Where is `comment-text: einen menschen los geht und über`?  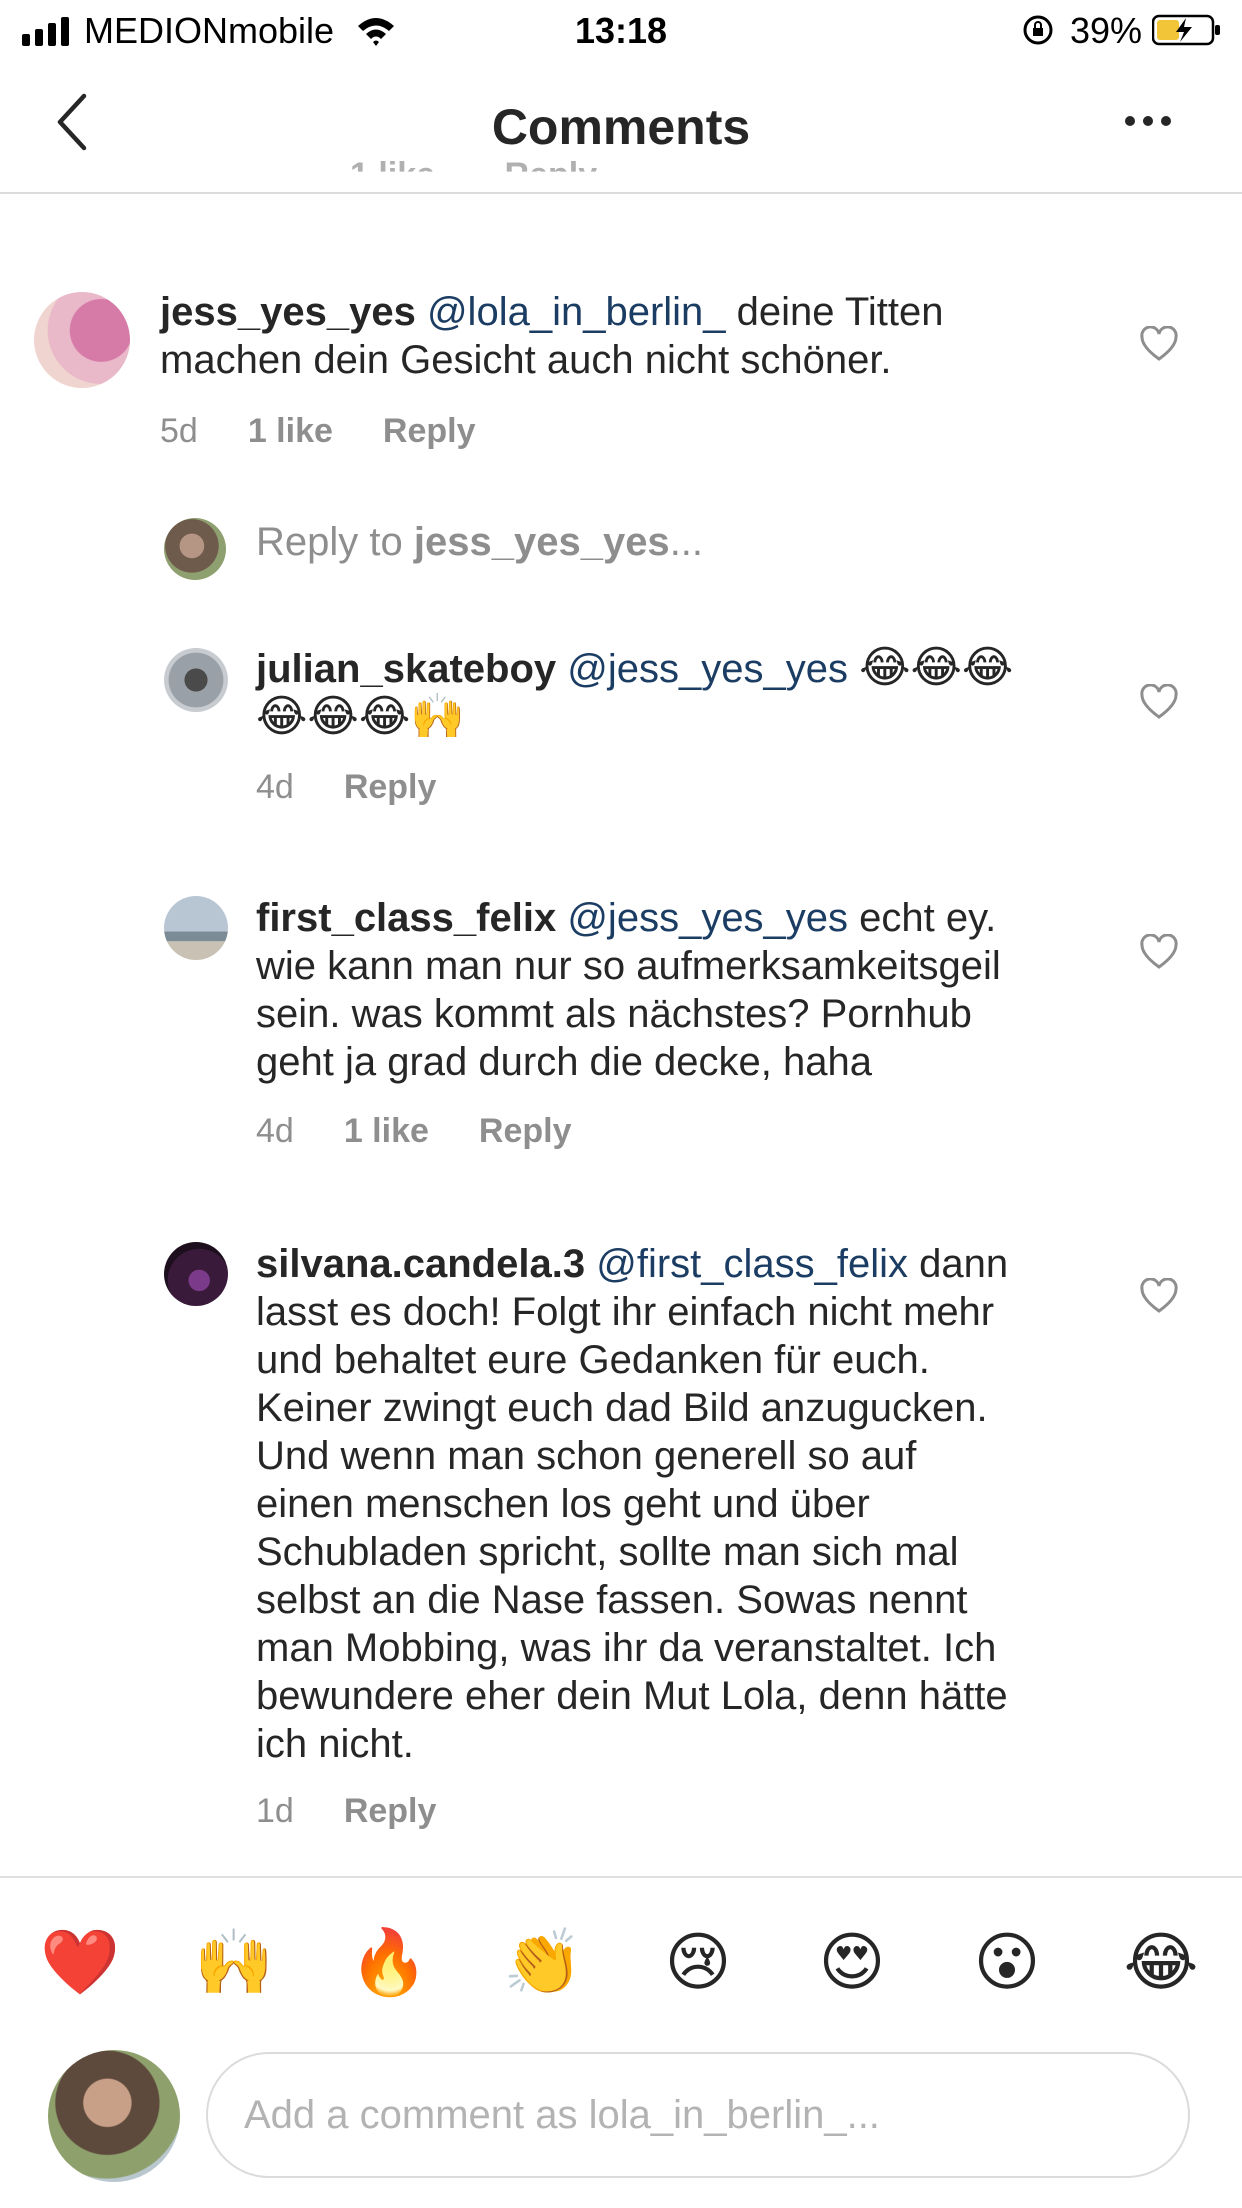 comment-text: einen menschen los geht und über is located at coordinates (563, 1504).